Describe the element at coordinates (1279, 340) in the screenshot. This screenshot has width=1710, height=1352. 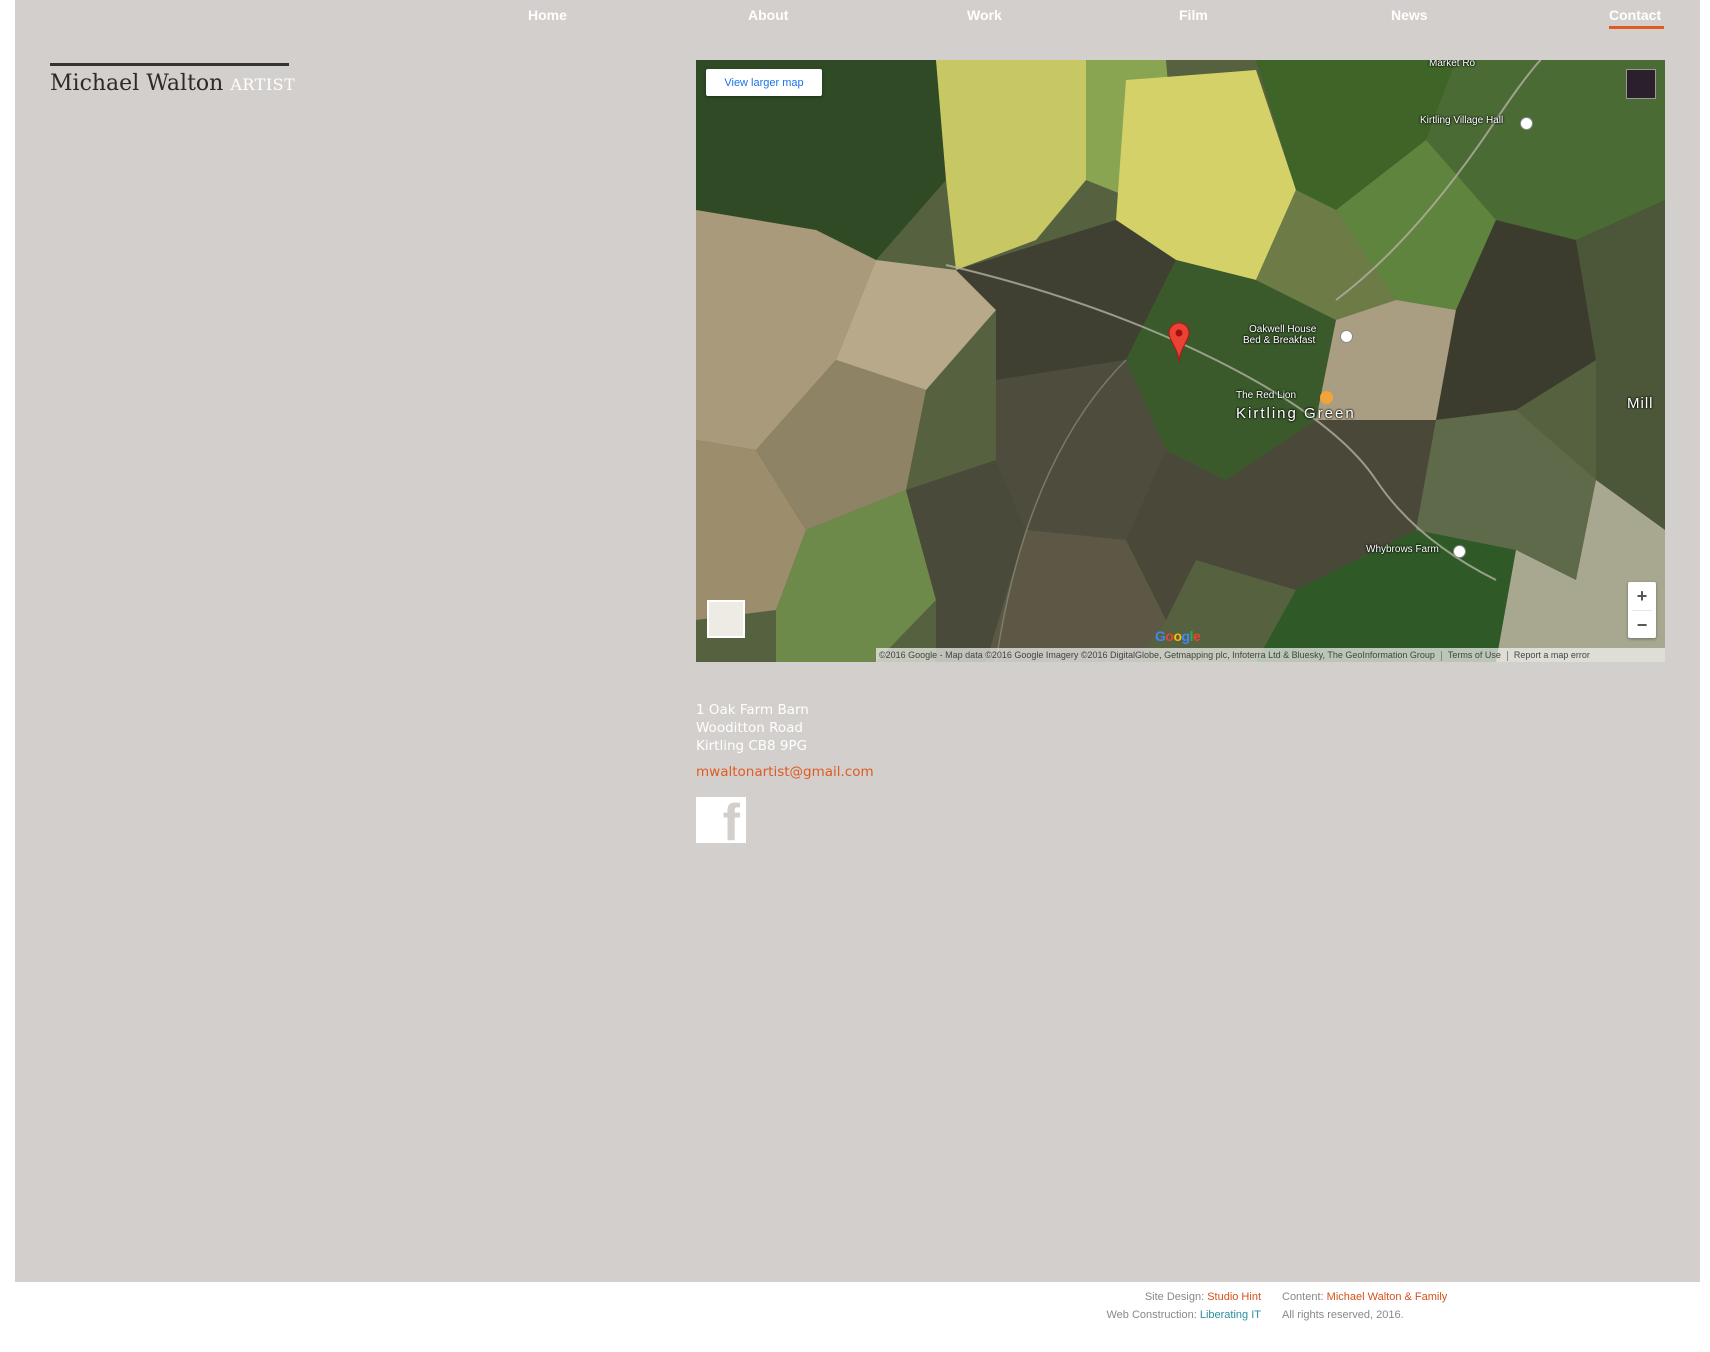
I see `label-oakwell-bnb: Bed & Breakfast` at that location.